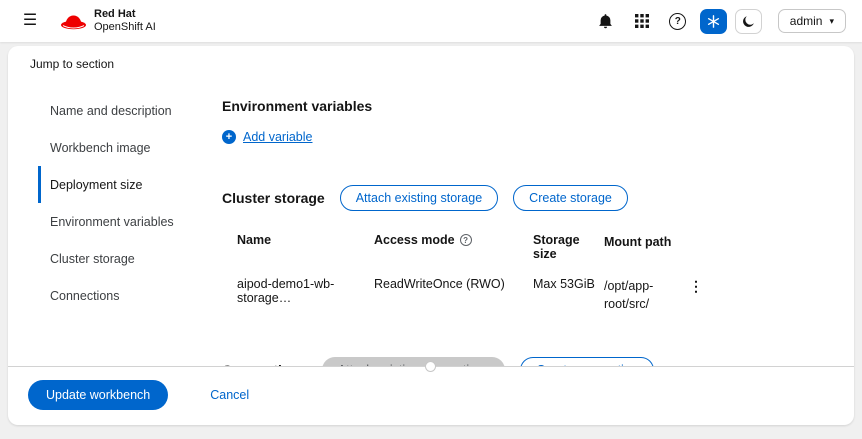  I want to click on moon-icon, so click(748, 21).